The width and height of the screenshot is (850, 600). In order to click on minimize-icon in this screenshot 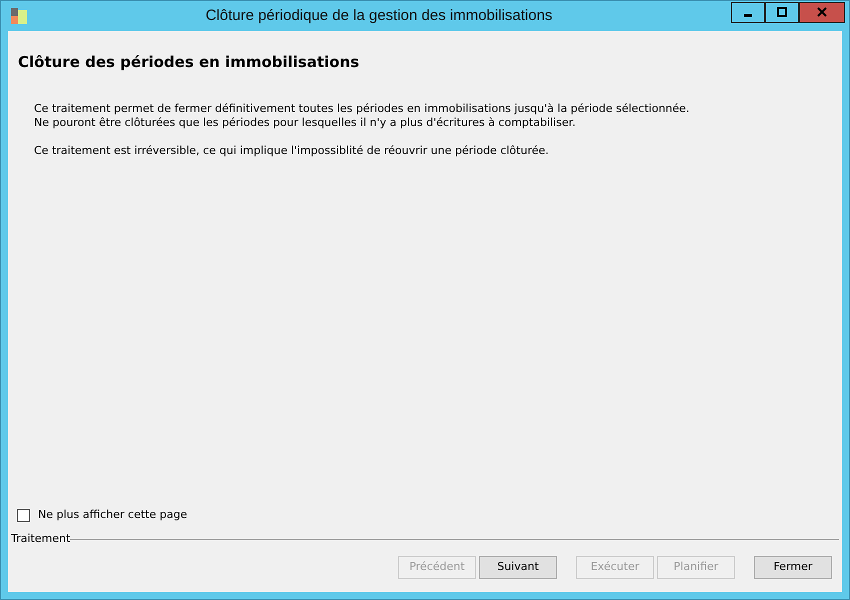, I will do `click(748, 15)`.